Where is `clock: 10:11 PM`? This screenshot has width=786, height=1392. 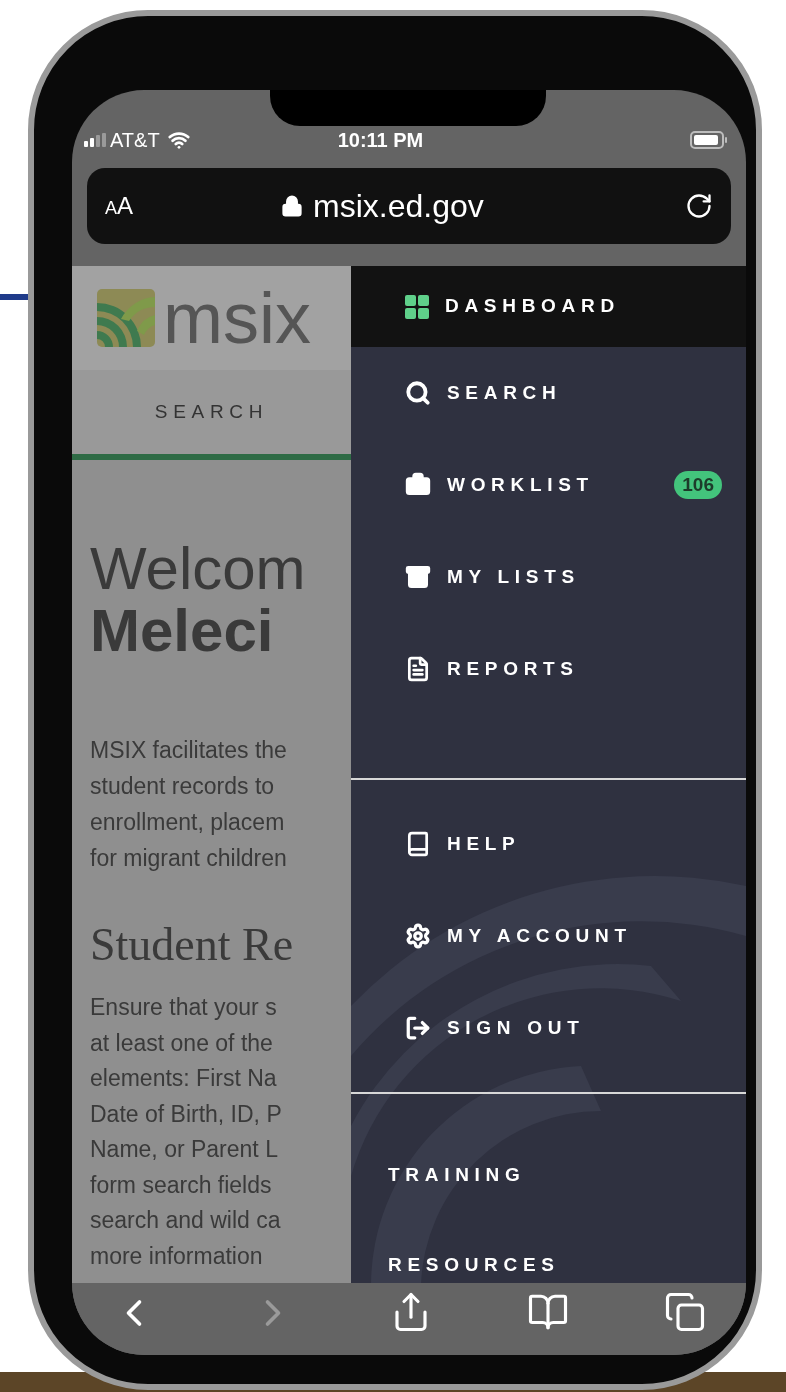 clock: 10:11 PM is located at coordinates (380, 140).